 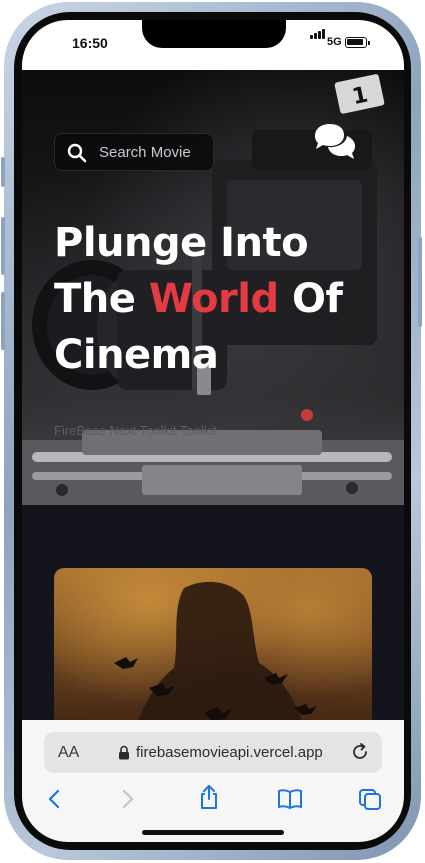 I want to click on hero-title-accent: World, so click(x=213, y=299).